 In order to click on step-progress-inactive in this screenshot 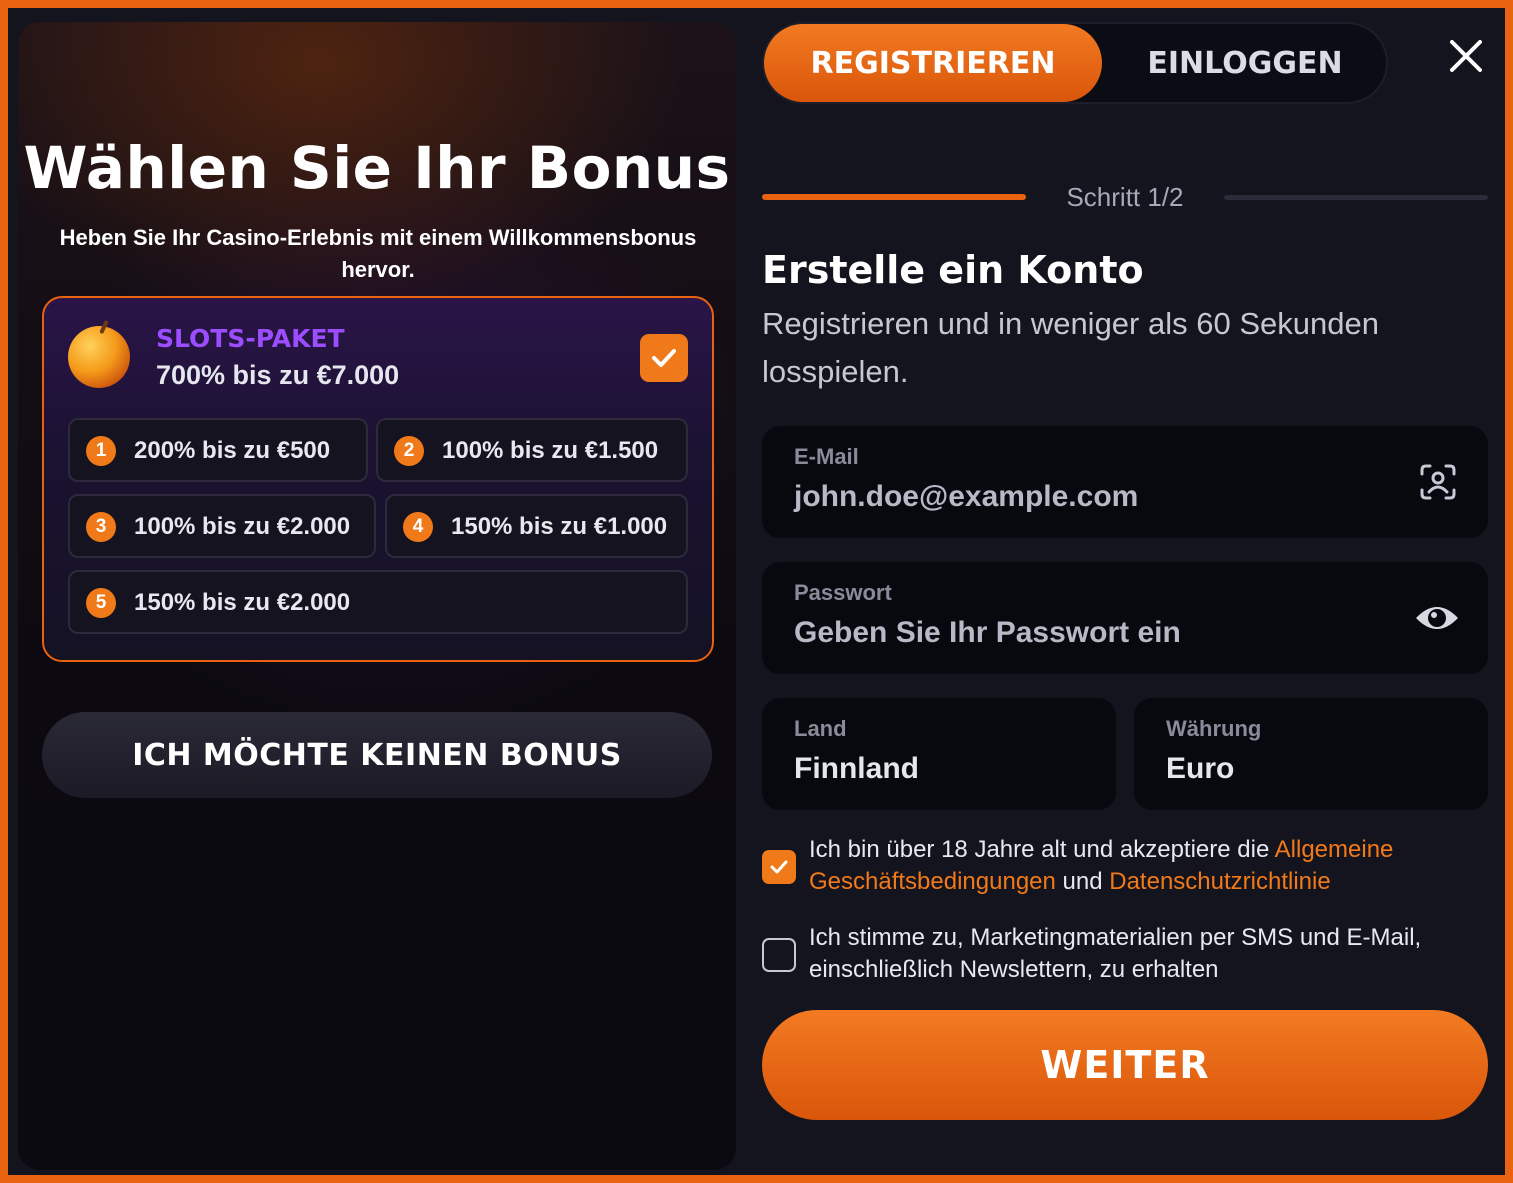, I will do `click(1356, 197)`.